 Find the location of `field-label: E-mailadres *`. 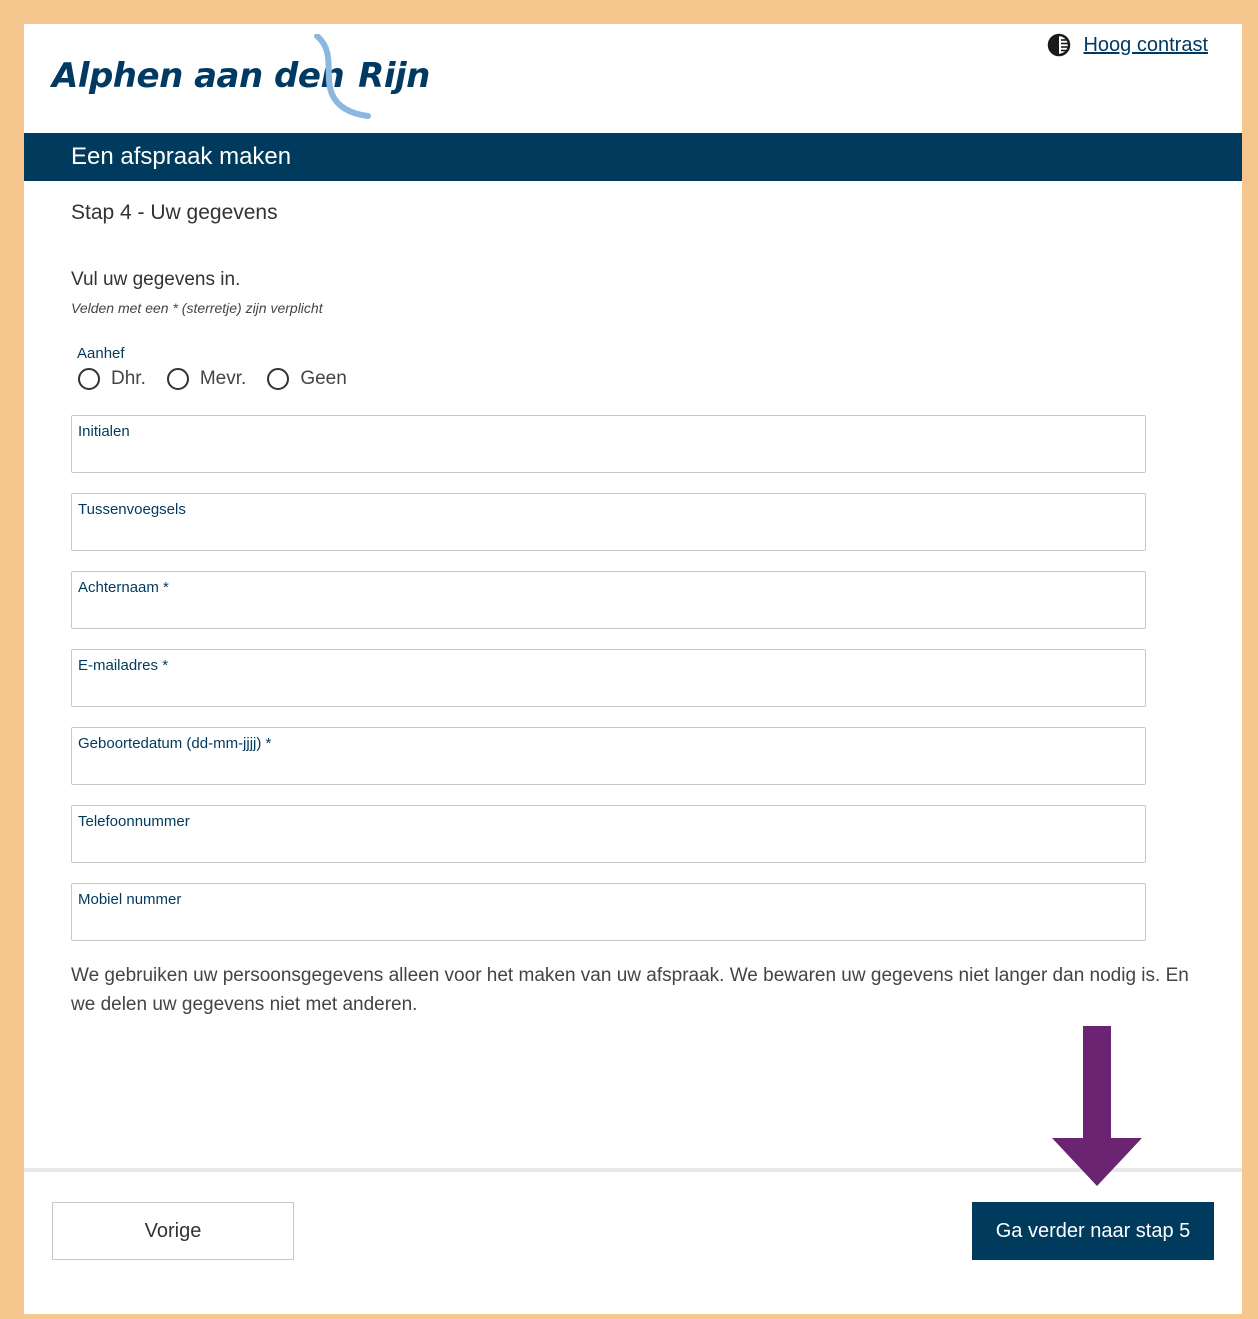

field-label: E-mailadres * is located at coordinates (123, 665).